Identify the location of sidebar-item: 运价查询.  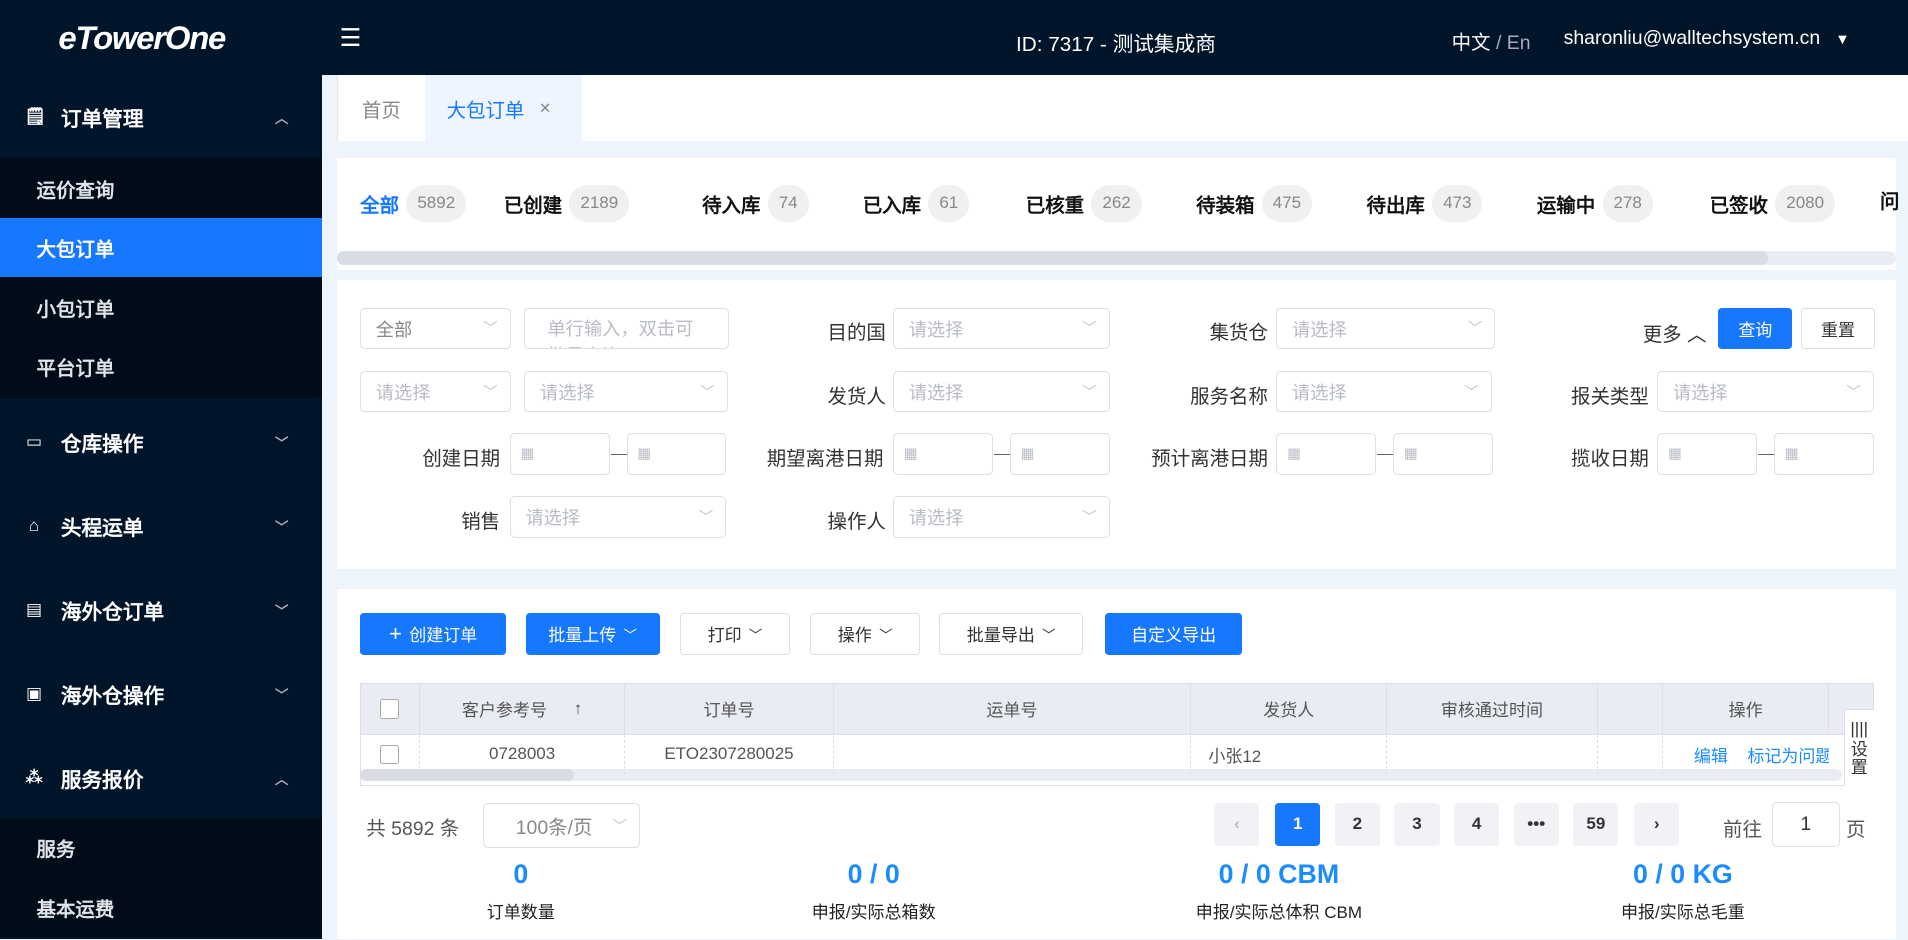
(161, 188).